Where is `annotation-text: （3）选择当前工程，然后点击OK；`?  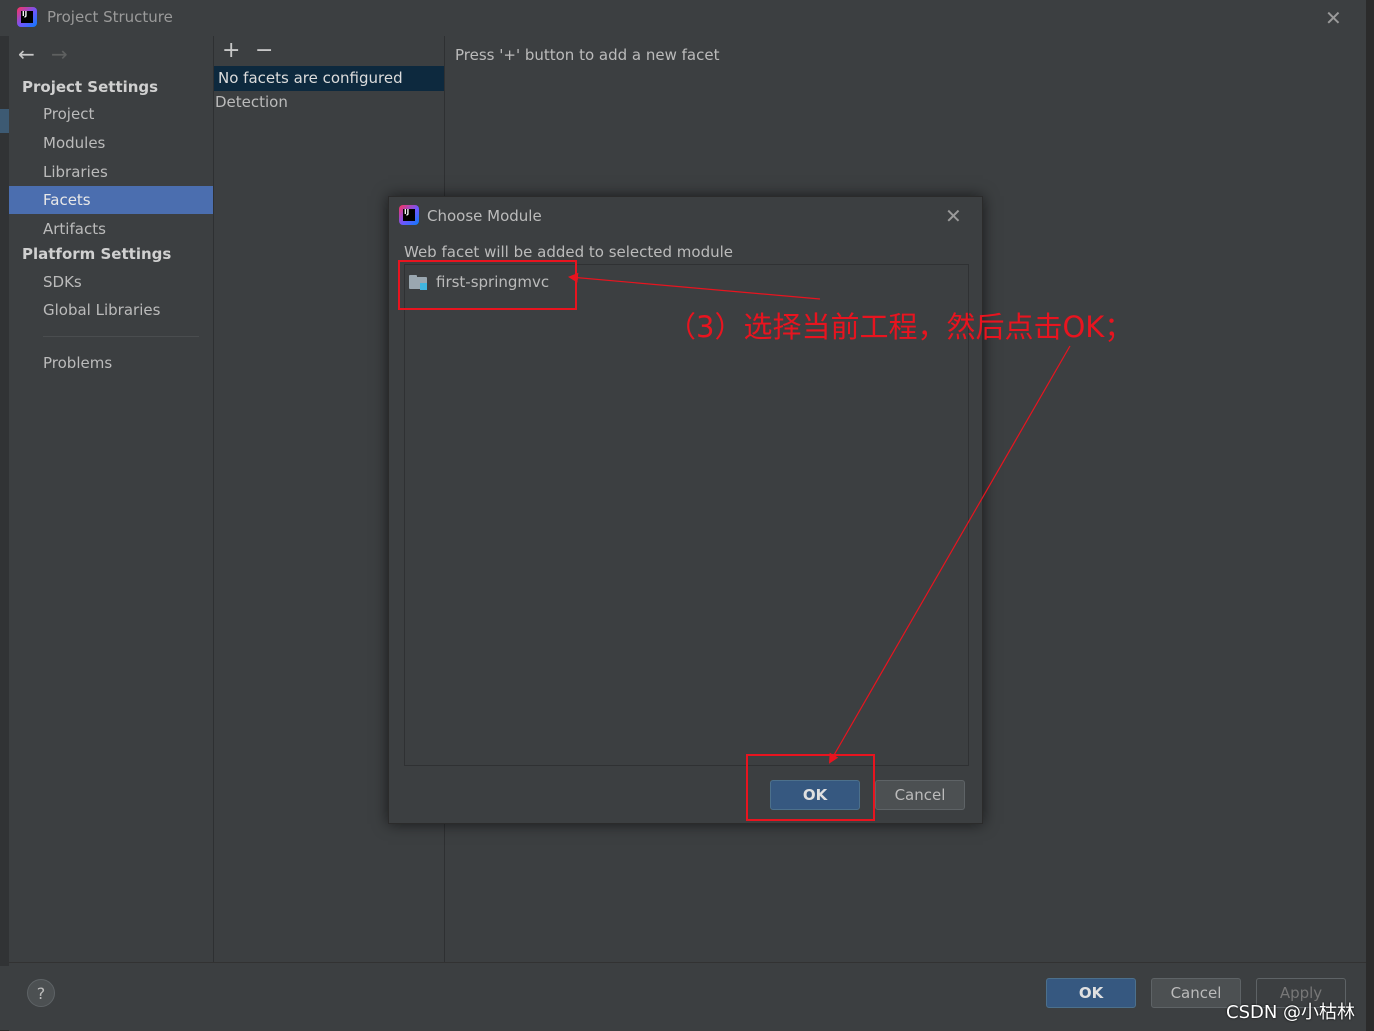 annotation-text: （3）选择当前工程，然后点击OK； is located at coordinates (900, 327).